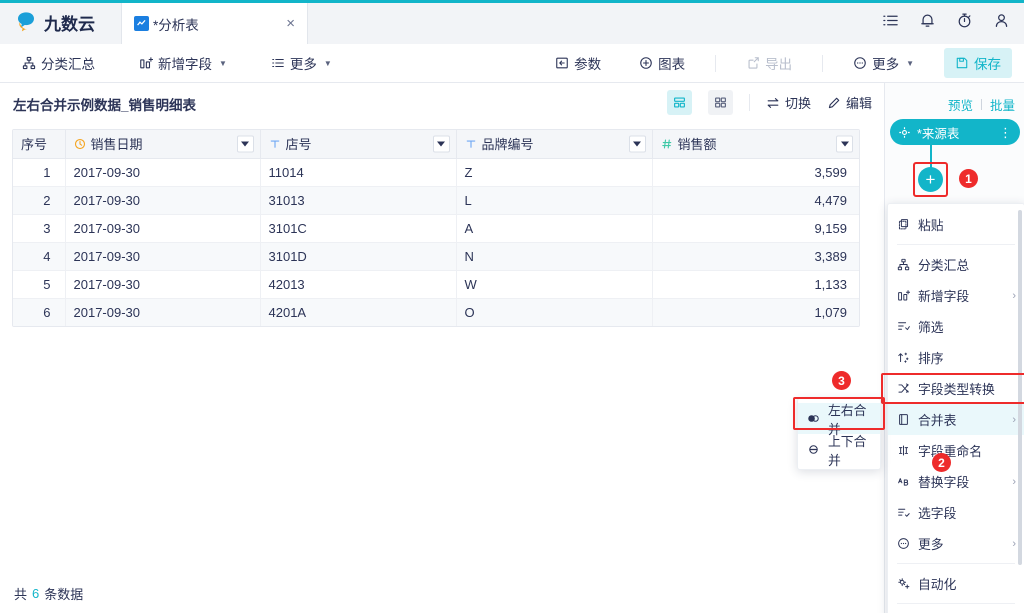 This screenshot has width=1024, height=613. I want to click on table-cell: 1, so click(39, 172).